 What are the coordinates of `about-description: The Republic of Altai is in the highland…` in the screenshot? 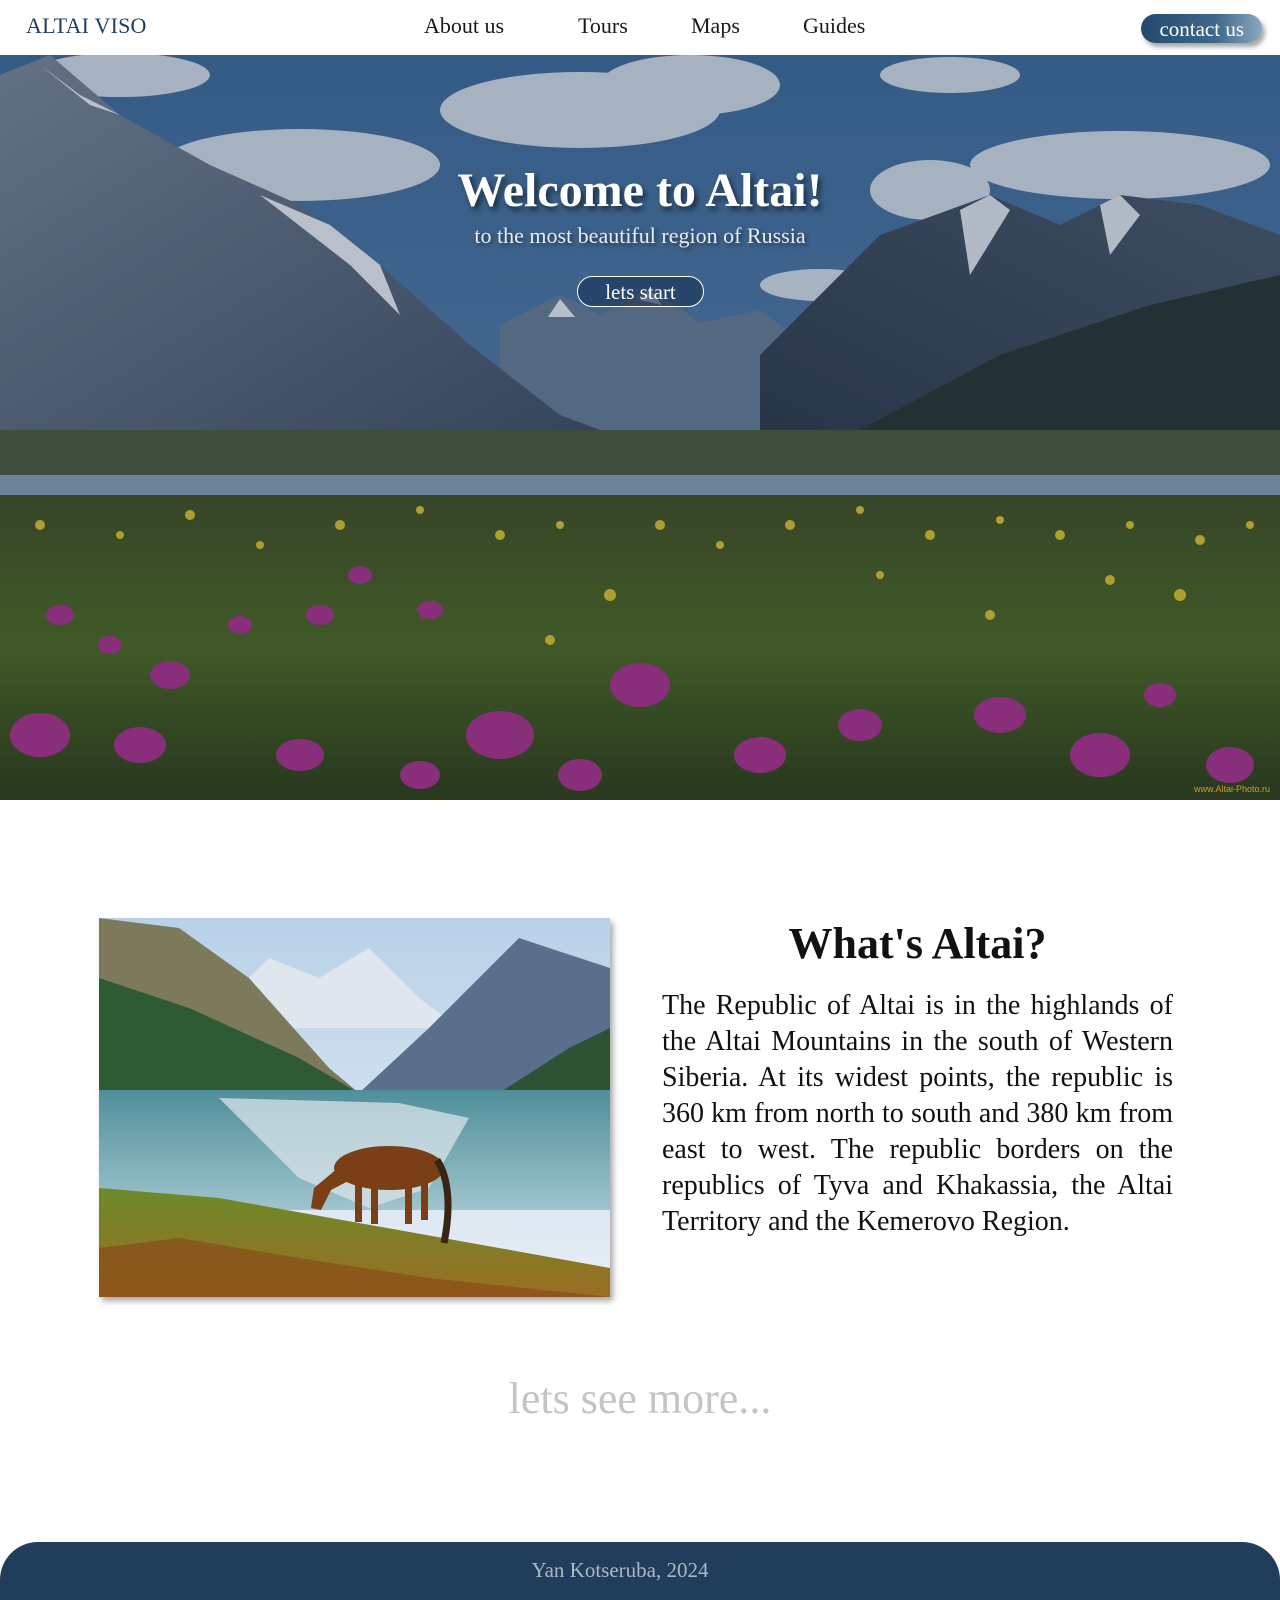 It's located at (917, 1113).